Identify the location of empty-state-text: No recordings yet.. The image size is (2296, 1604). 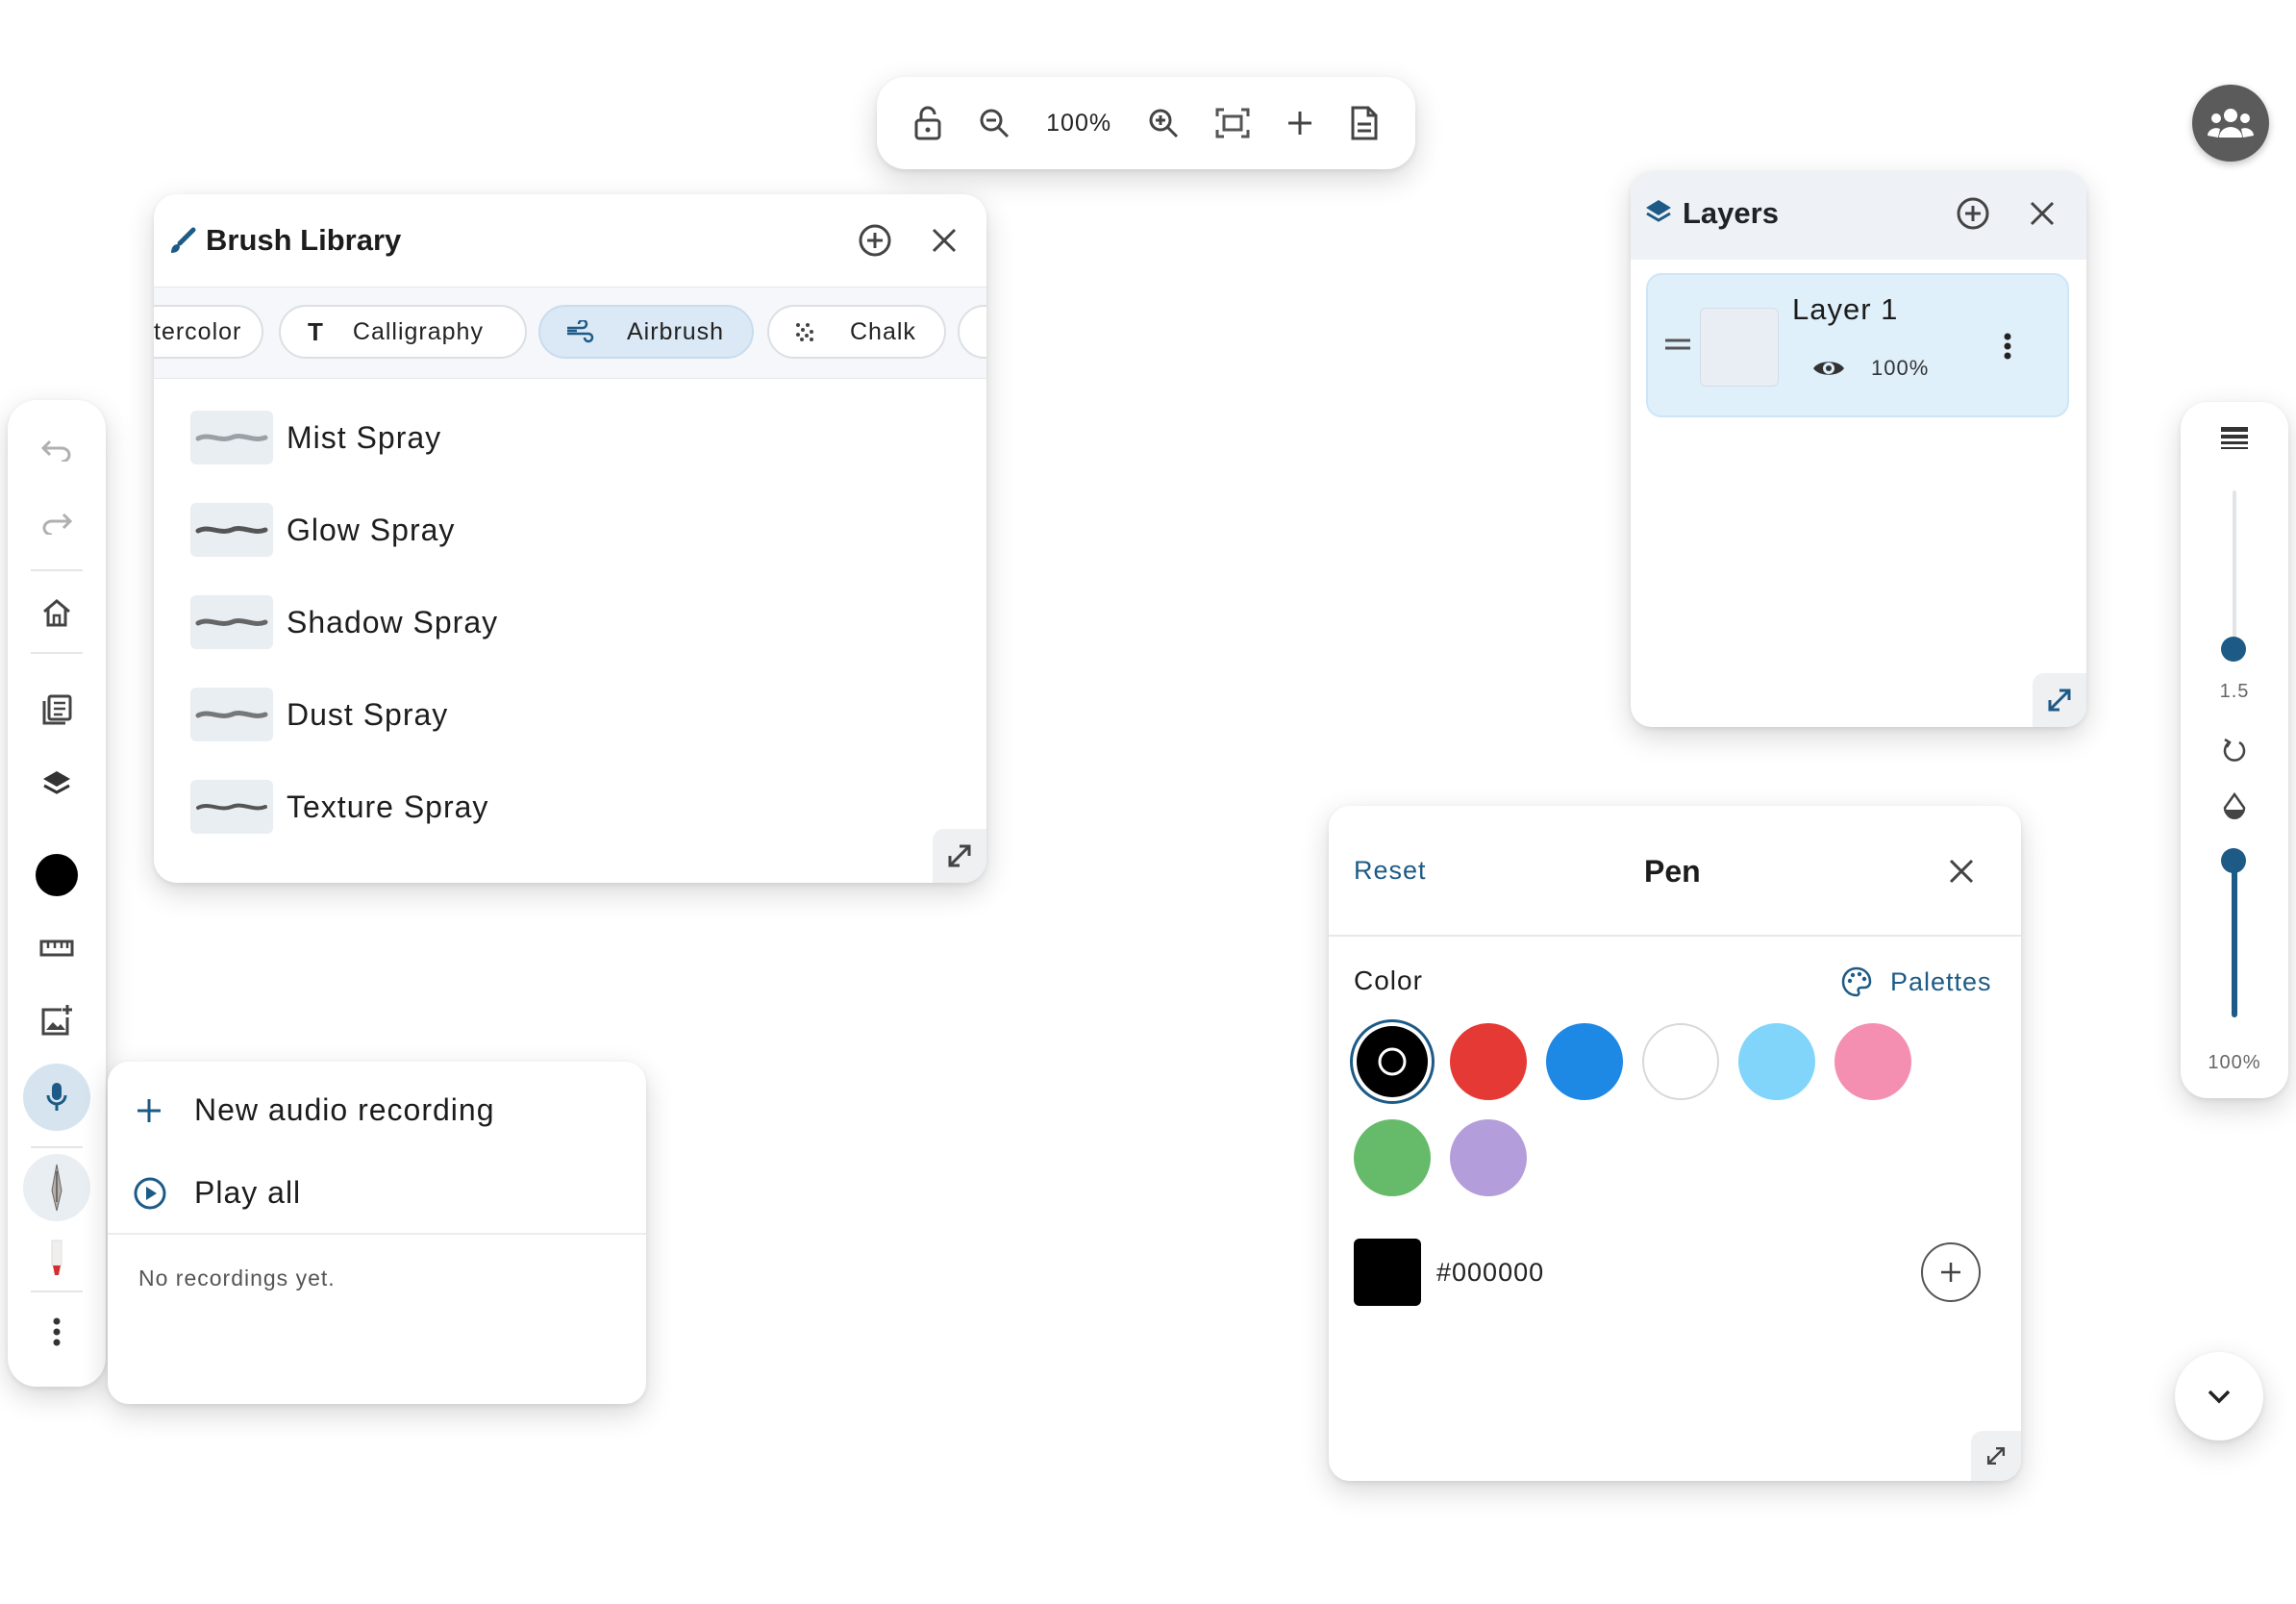
(237, 1278).